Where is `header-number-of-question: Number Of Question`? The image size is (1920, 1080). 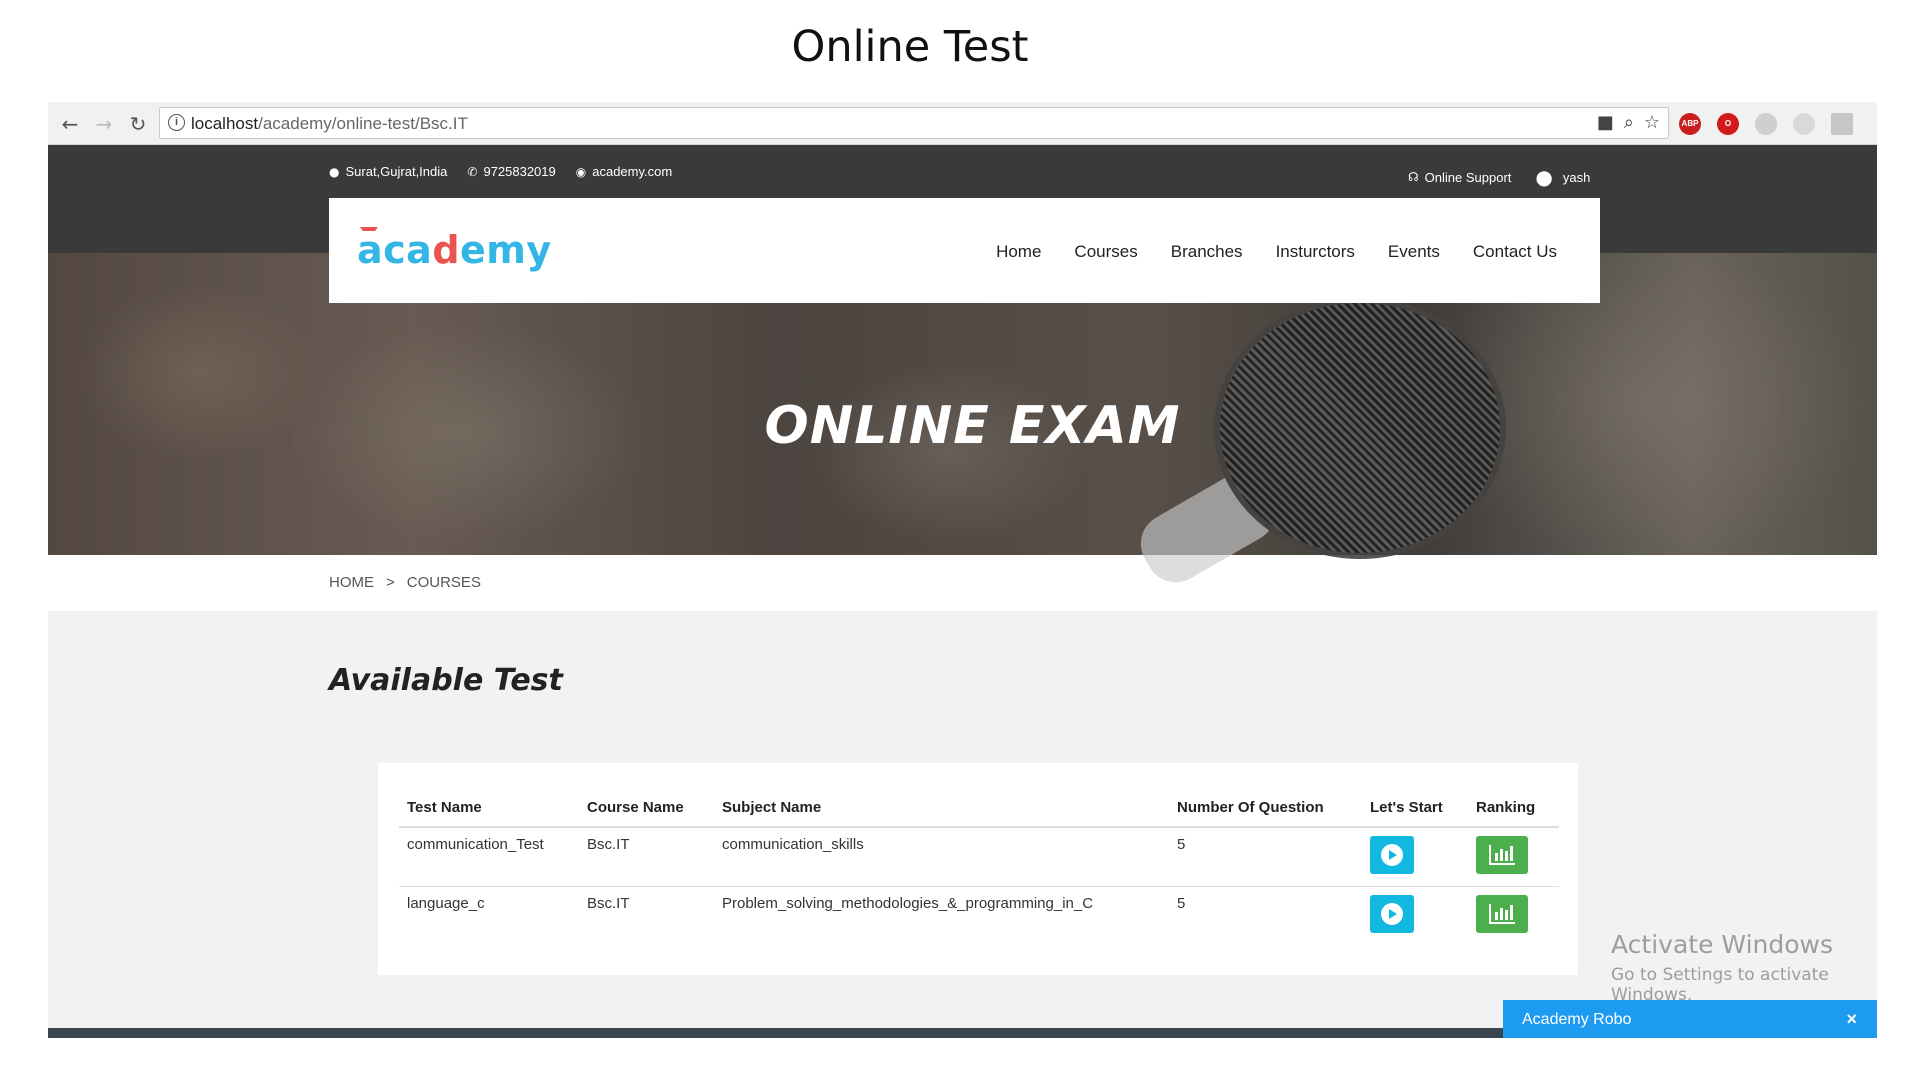 header-number-of-question: Number Of Question is located at coordinates (1265, 808).